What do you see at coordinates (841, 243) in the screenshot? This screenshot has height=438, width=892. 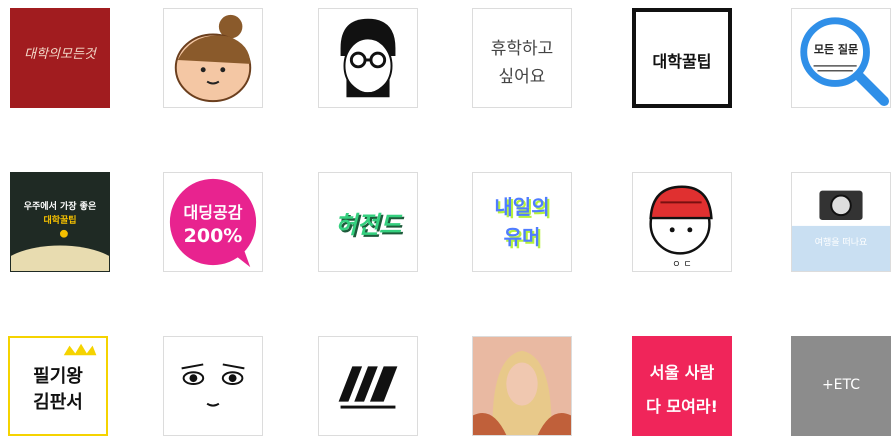 I see `sticker-text: 여행을 떠나요` at bounding box center [841, 243].